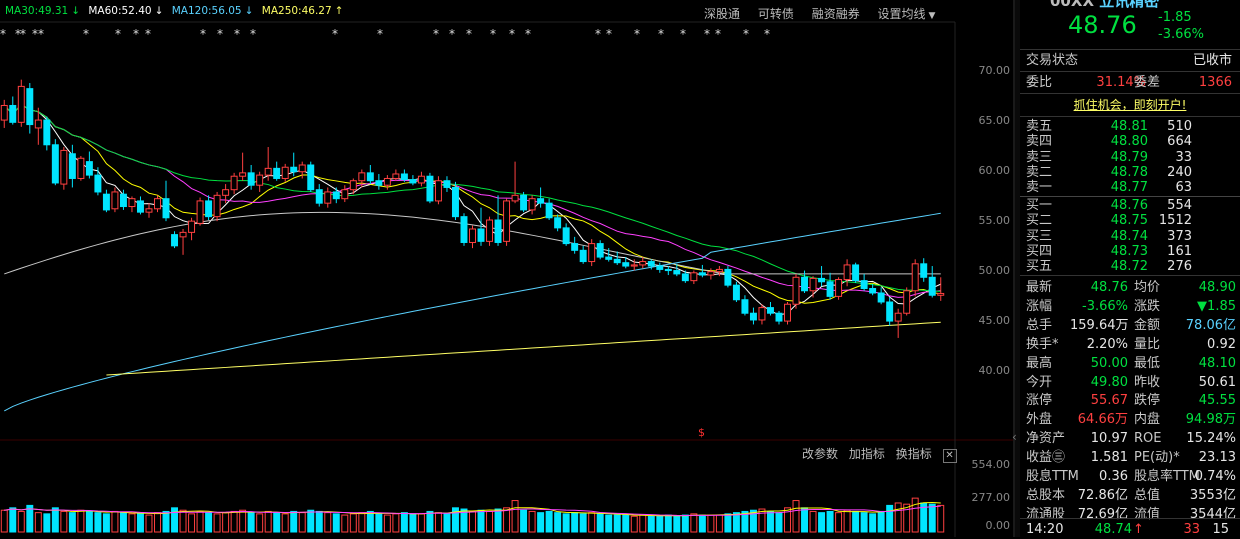 This screenshot has width=1240, height=539. I want to click on bids-level-row: 买二 48.75 1512, so click(1130, 221).